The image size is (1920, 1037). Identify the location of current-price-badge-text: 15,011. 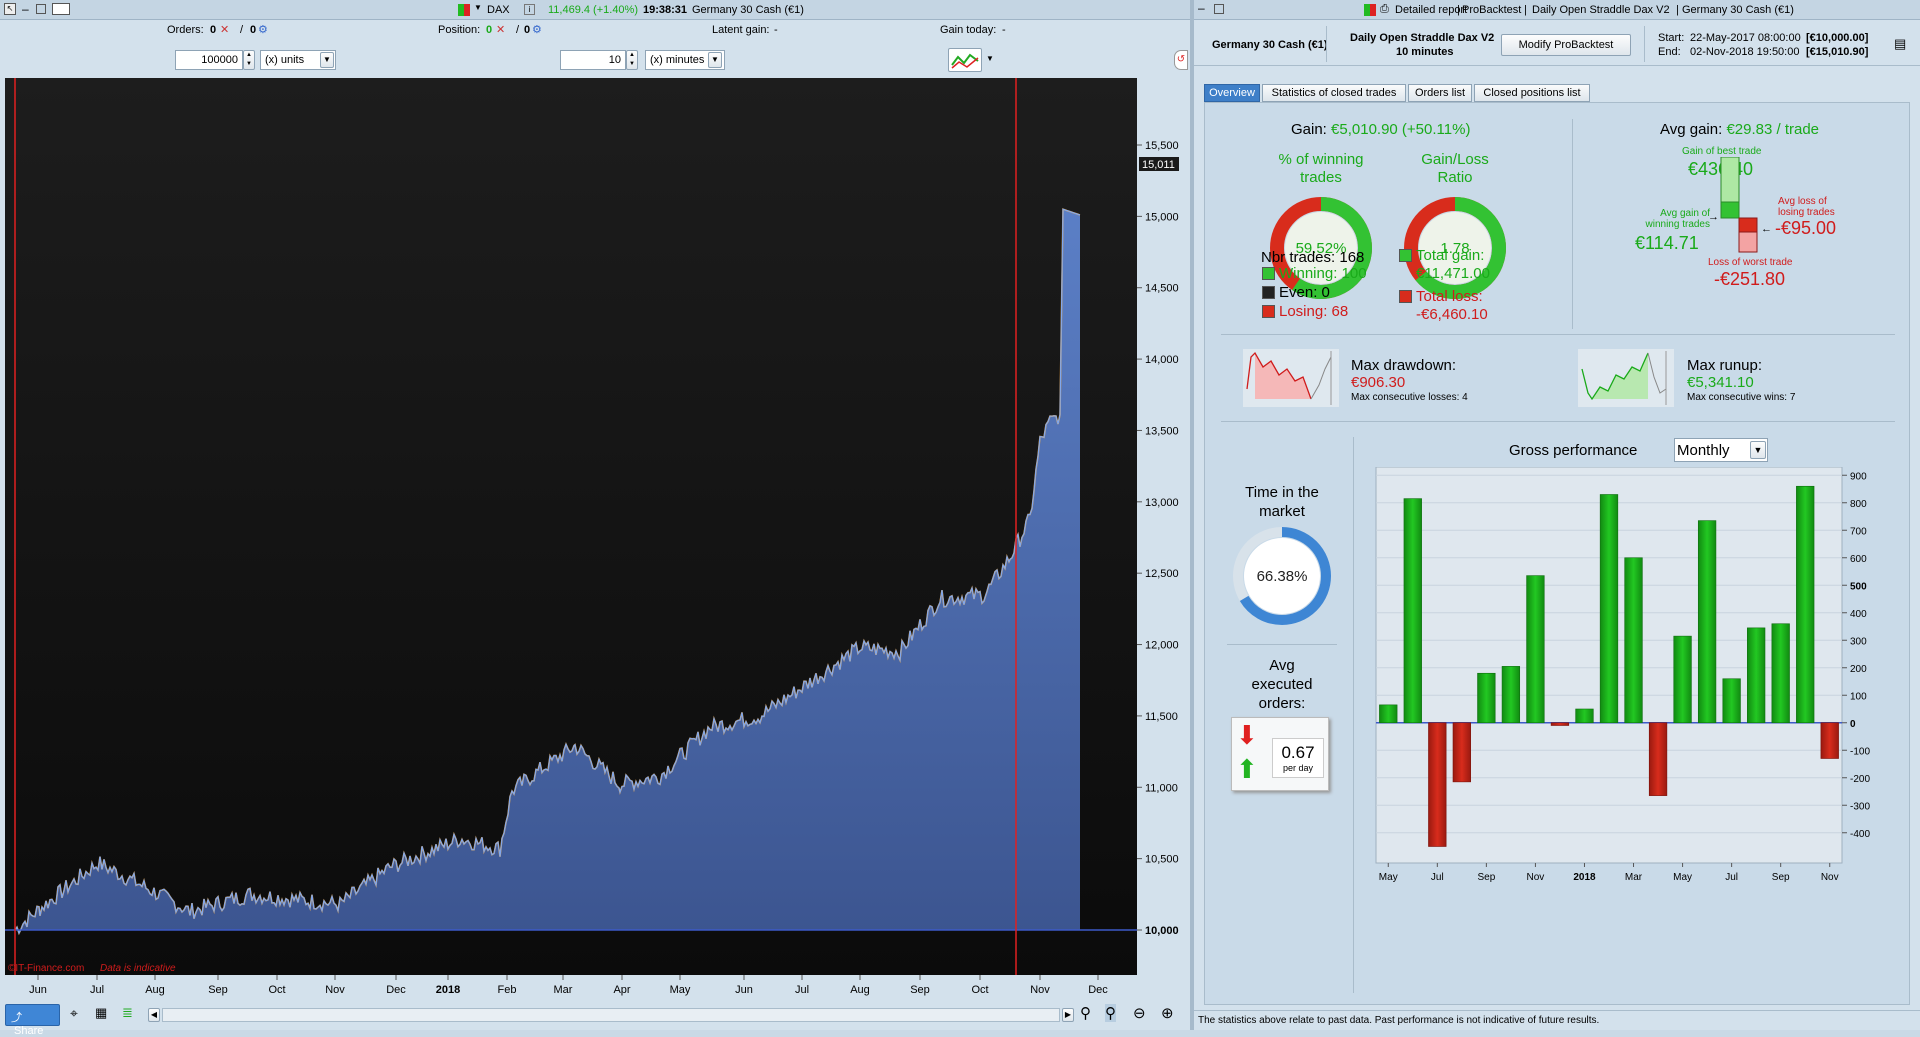
(1158, 165).